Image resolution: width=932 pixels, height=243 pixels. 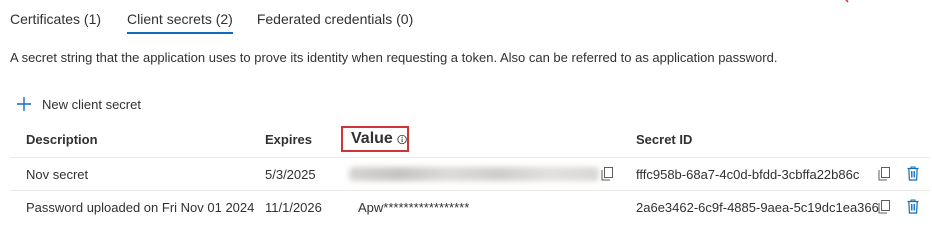 I want to click on tab-client-secrets: Client secrets (2), so click(x=180, y=17).